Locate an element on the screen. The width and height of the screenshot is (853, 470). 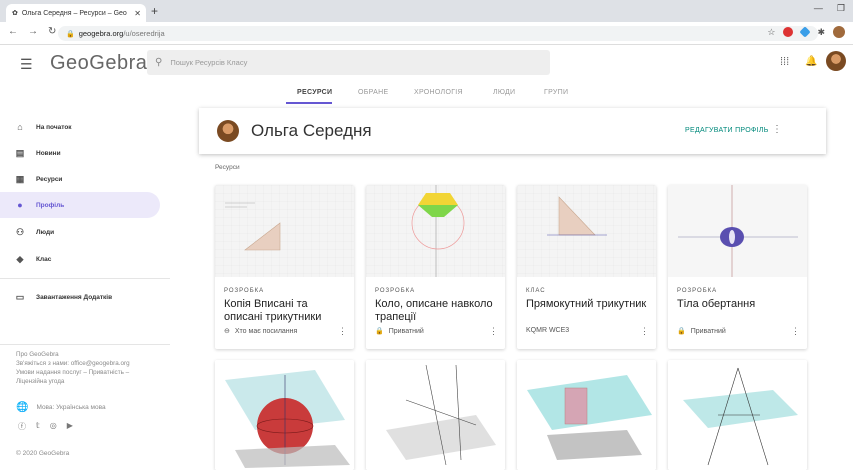
profile-name: Ольга Середня is located at coordinates (311, 130).